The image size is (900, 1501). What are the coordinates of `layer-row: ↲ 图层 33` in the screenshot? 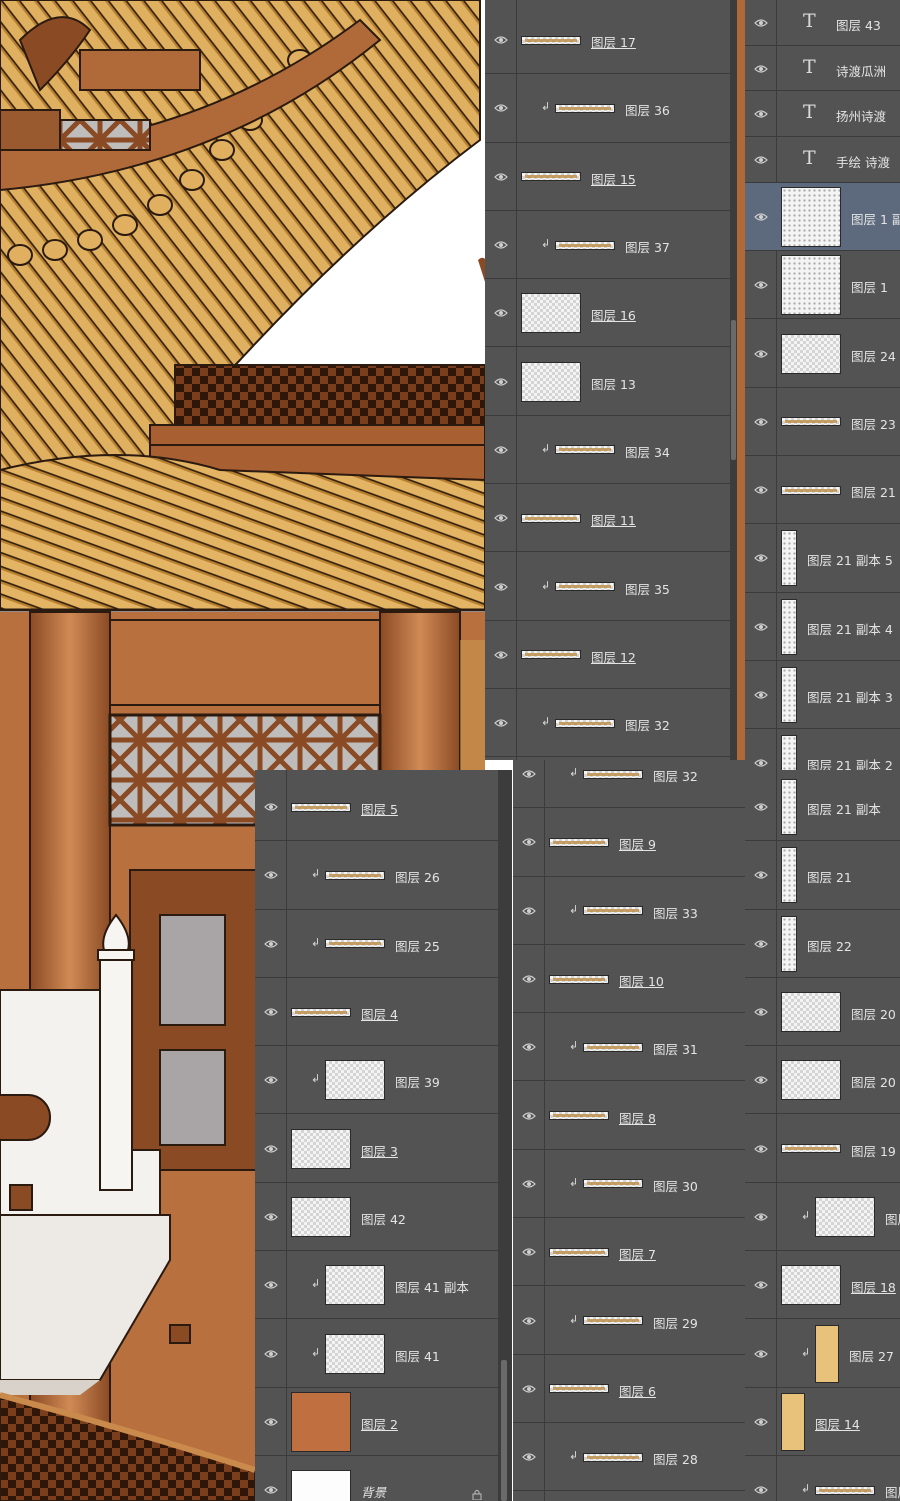 It's located at (629, 911).